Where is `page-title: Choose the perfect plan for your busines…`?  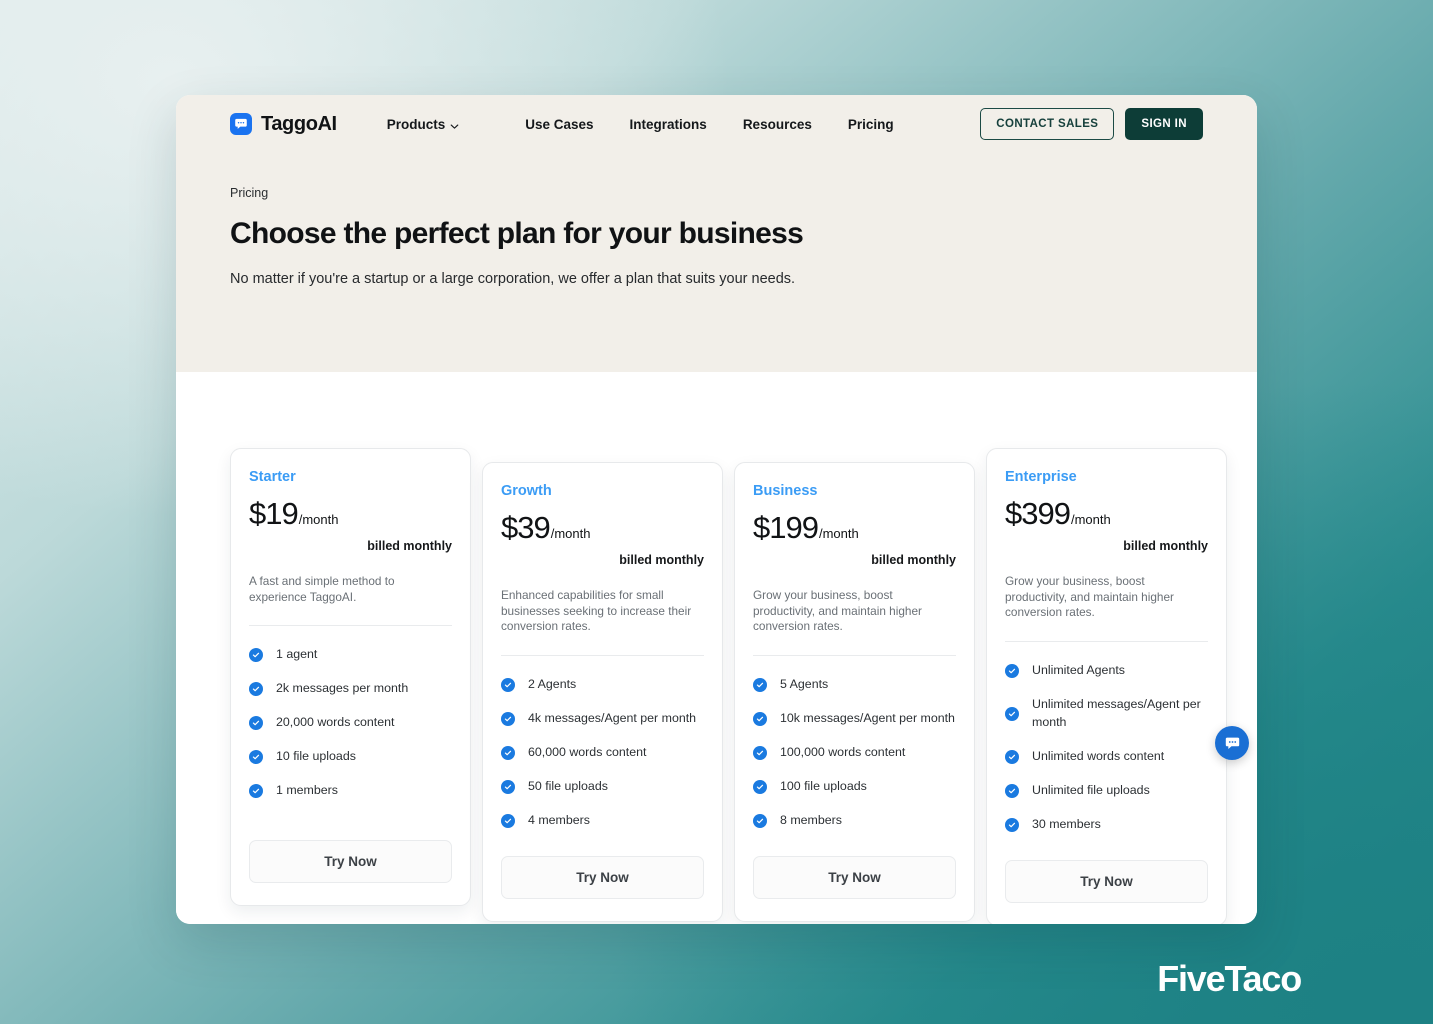
page-title: Choose the perfect plan for your busines… is located at coordinates (517, 233).